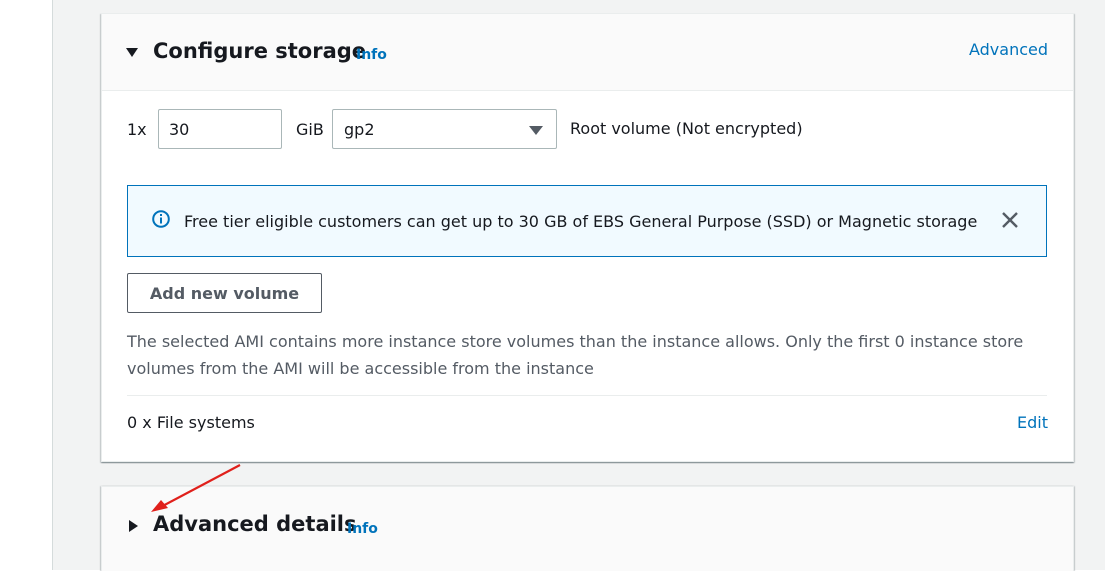 The image size is (1105, 571). Describe the element at coordinates (161, 219) in the screenshot. I see `info-circle-icon` at that location.